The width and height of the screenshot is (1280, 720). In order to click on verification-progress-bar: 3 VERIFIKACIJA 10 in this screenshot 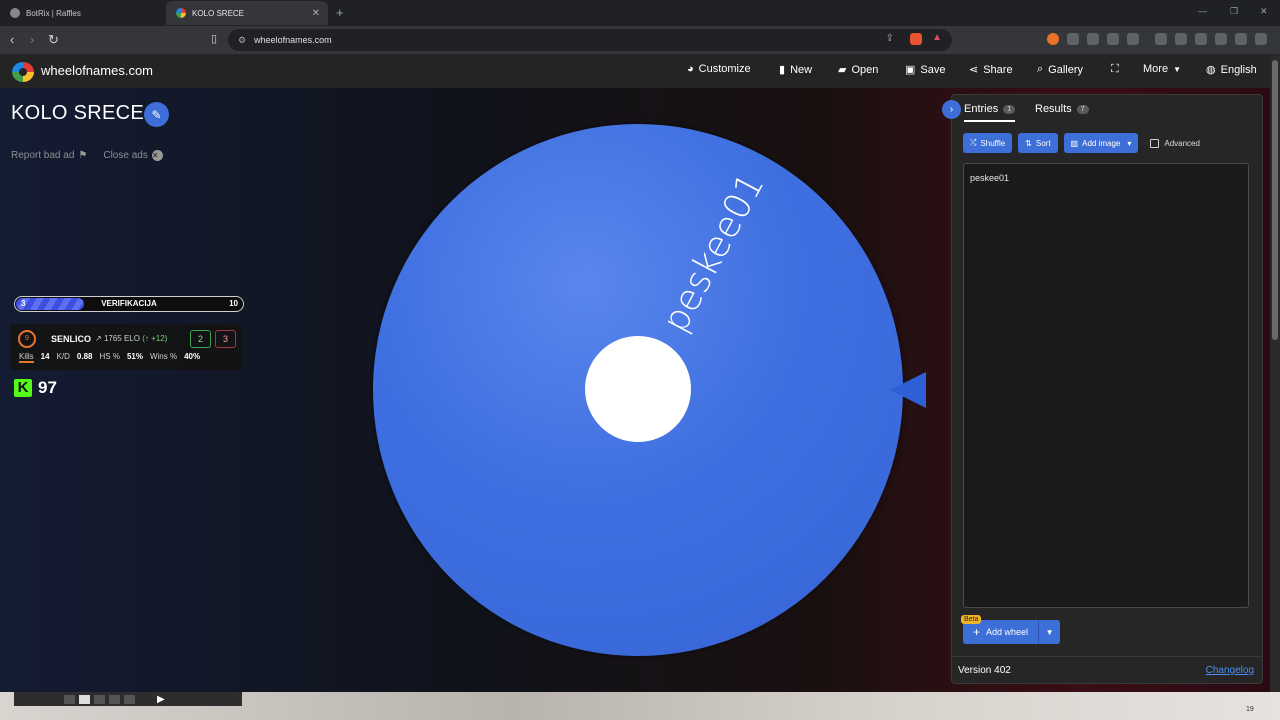, I will do `click(129, 304)`.